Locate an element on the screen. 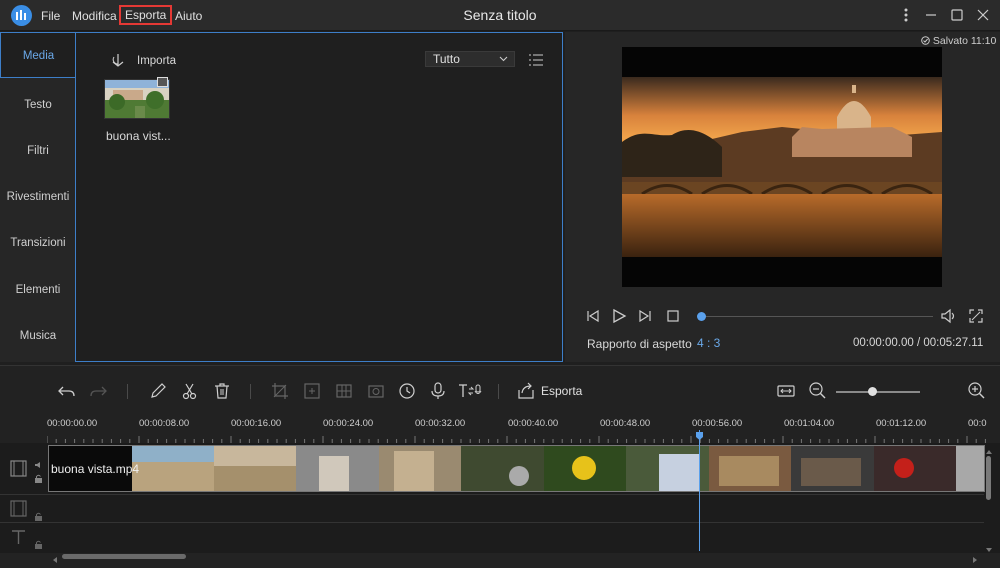  timeline-horizontal-scrollbar is located at coordinates (124, 556).